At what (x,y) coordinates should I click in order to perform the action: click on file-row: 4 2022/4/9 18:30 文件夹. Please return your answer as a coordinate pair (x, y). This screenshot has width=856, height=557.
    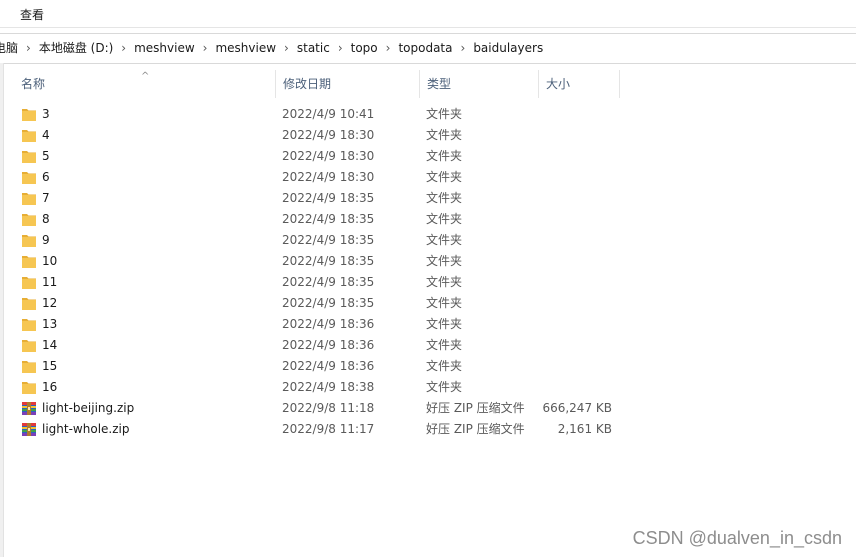
    Looking at the image, I should click on (324, 135).